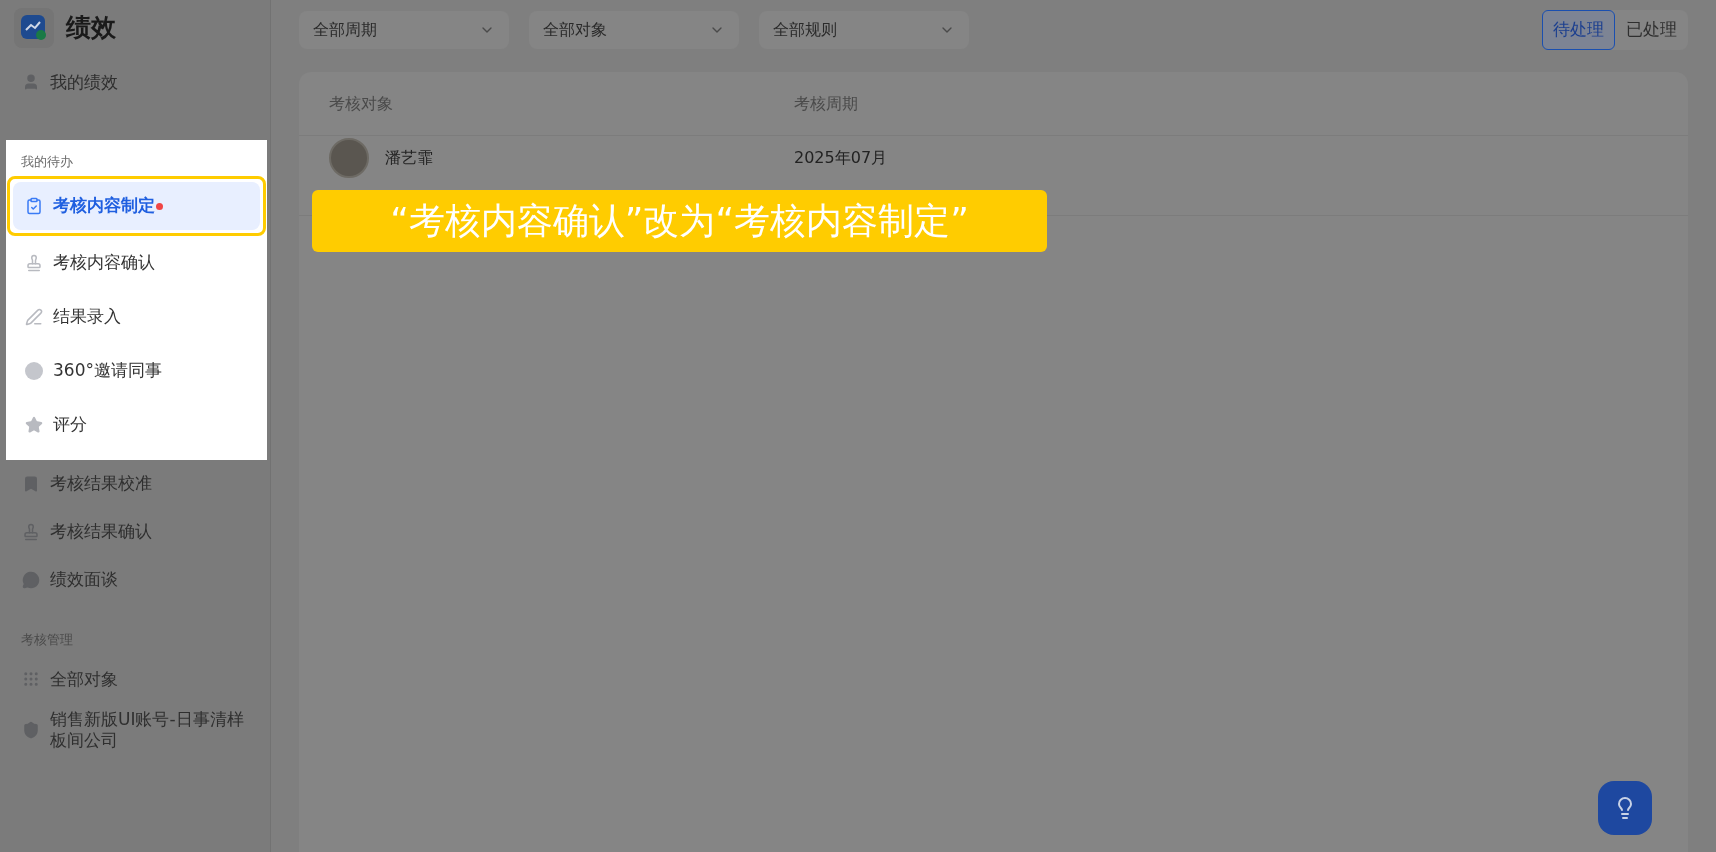 Image resolution: width=1716 pixels, height=852 pixels. Describe the element at coordinates (135, 579) in the screenshot. I see `sidebar-item: 绩效面谈` at that location.